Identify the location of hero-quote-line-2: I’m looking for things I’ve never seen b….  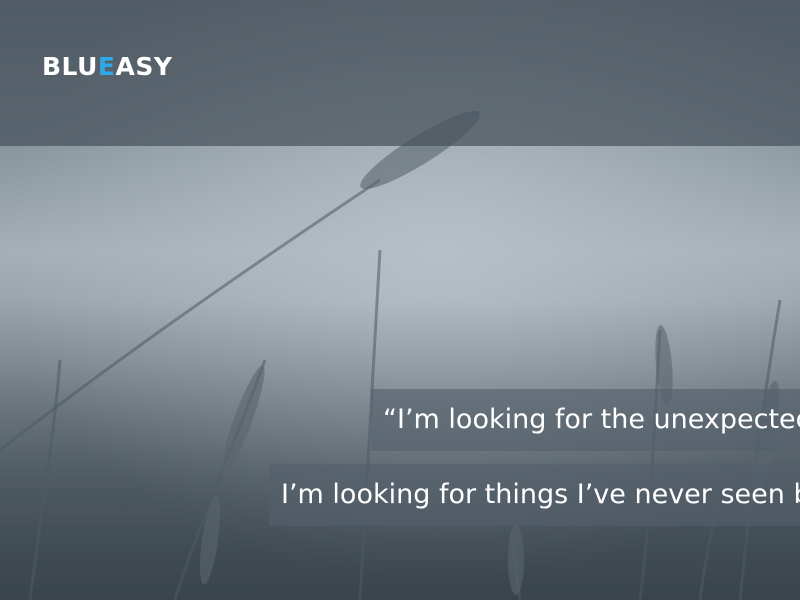
(534, 495).